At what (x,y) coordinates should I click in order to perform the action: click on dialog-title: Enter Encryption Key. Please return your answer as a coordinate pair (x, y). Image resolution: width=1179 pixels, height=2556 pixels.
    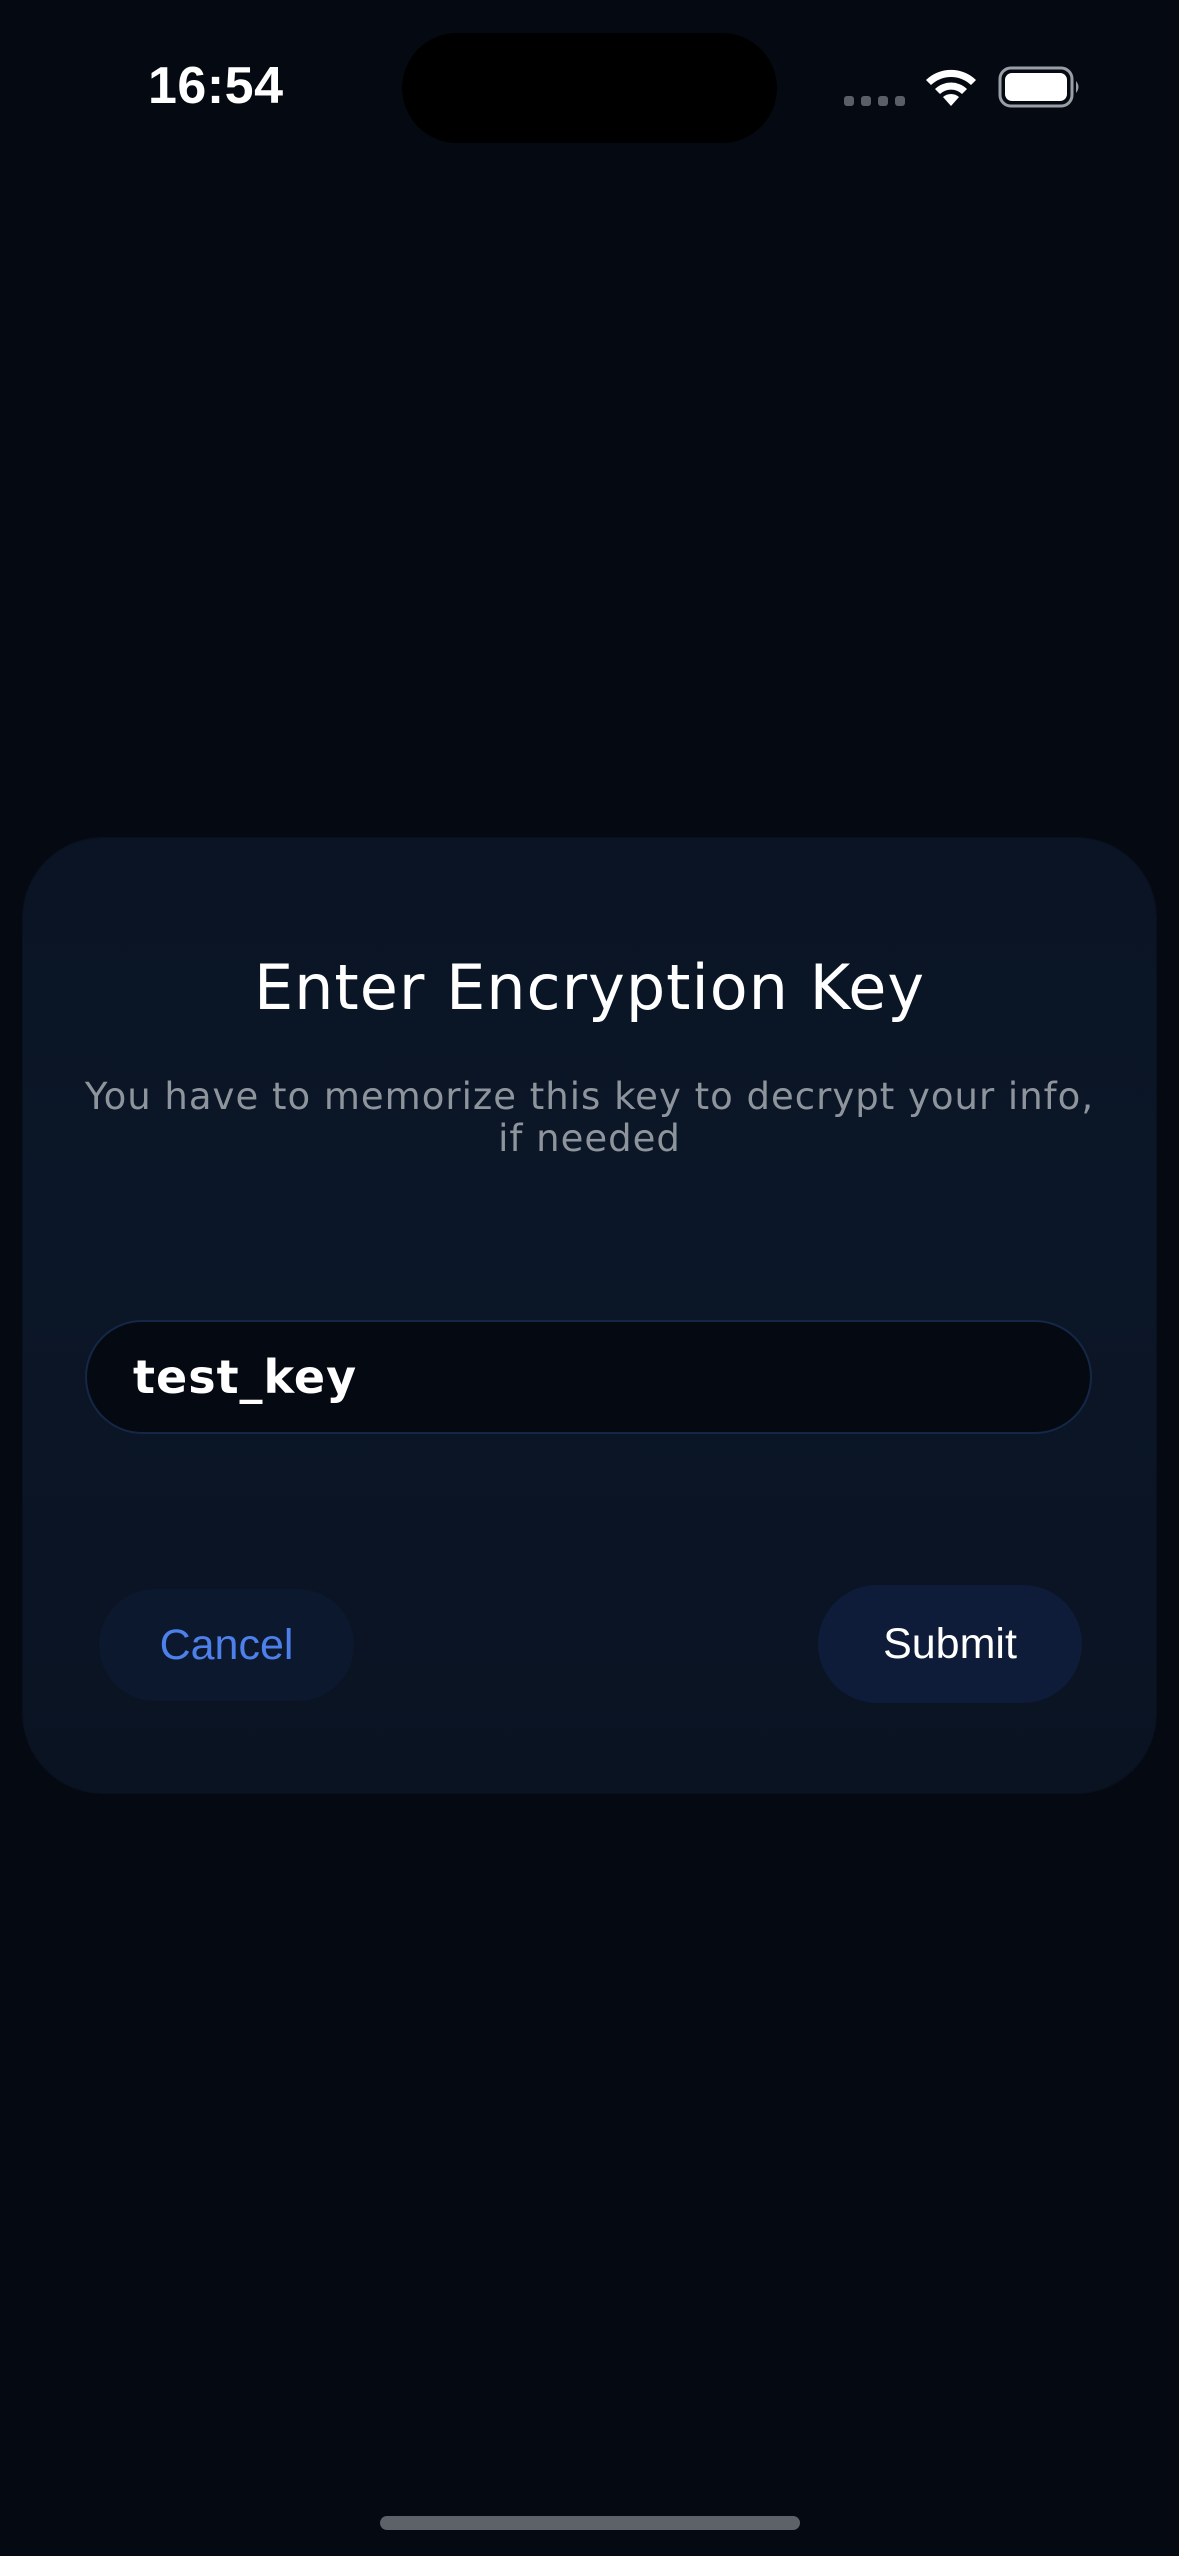
    Looking at the image, I should click on (589, 987).